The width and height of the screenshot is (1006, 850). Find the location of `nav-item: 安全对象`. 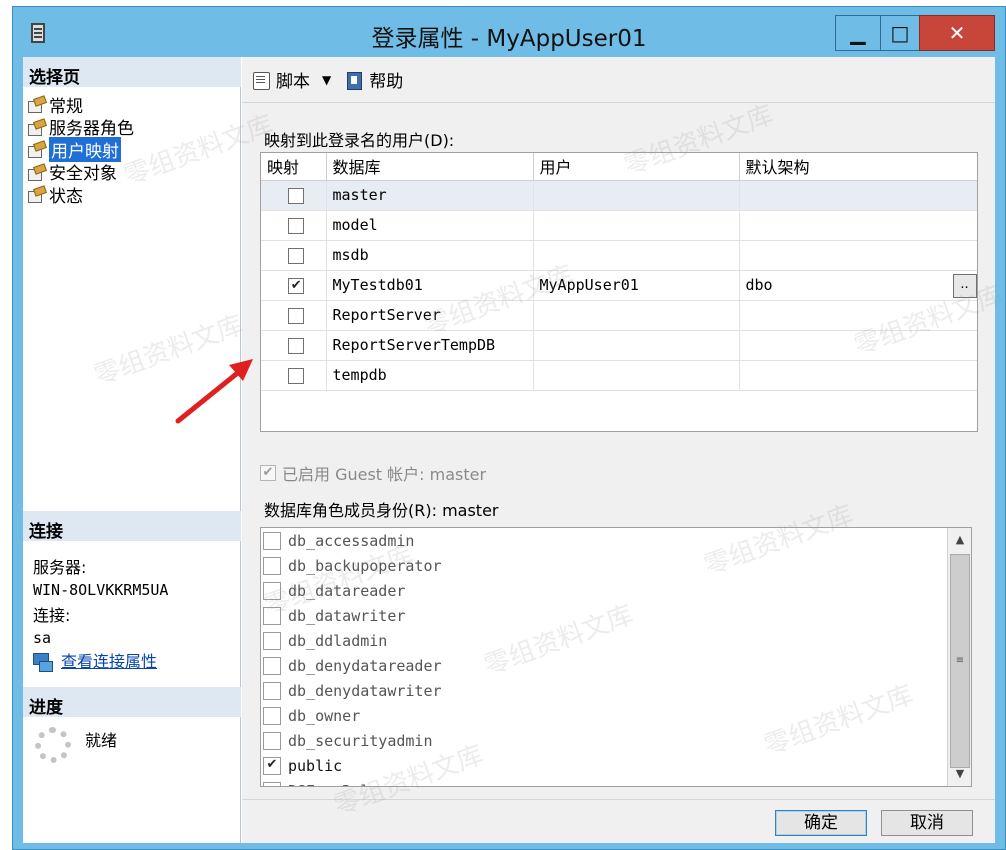

nav-item: 安全对象 is located at coordinates (80, 172).